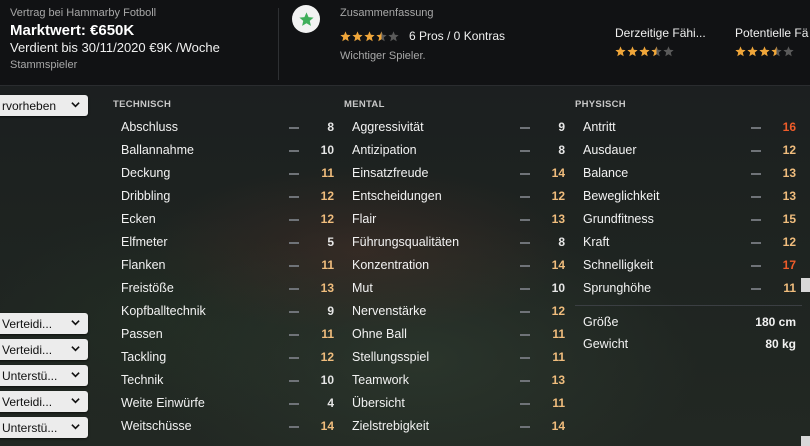  I want to click on attribute-row: Konzentration 14, so click(456, 265).